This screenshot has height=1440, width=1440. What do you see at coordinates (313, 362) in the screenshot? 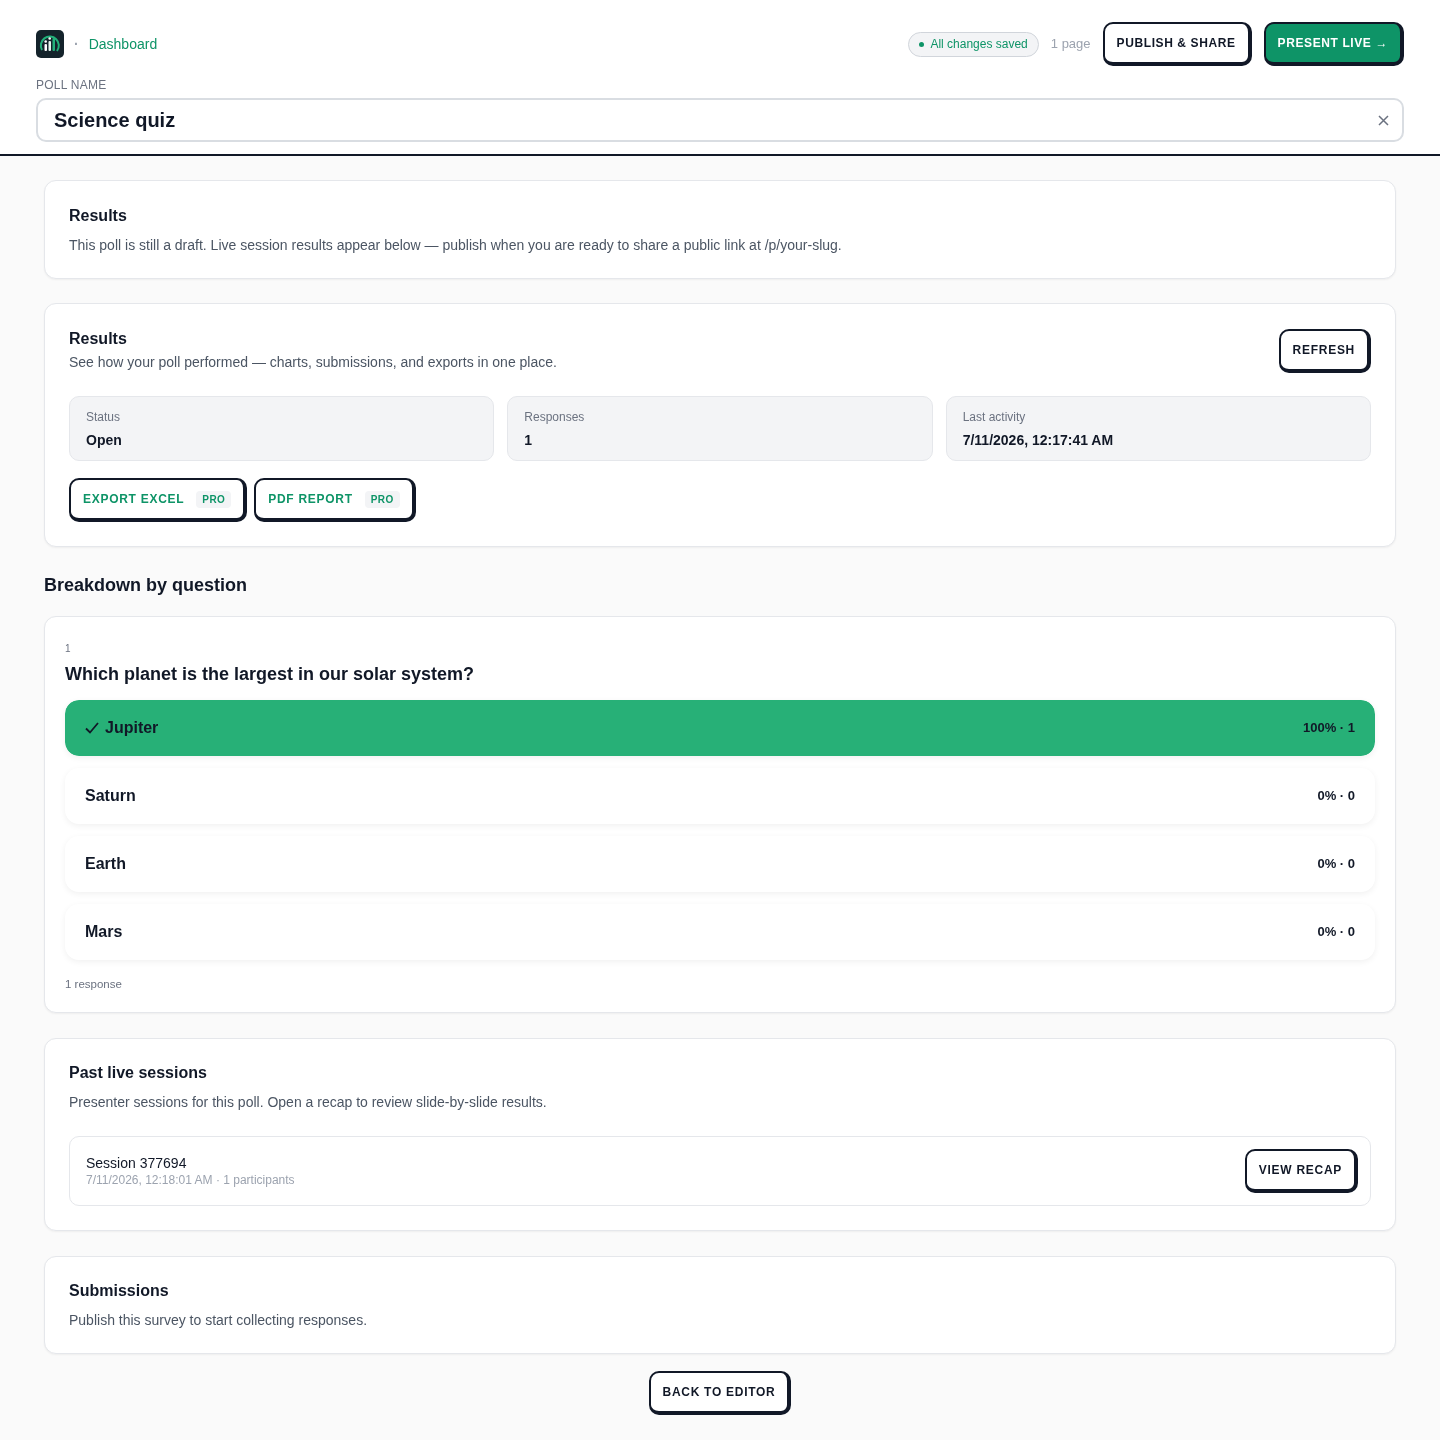
I see `card-subtitle: See how your poll performed — charts, submissions, and exports in one place.` at bounding box center [313, 362].